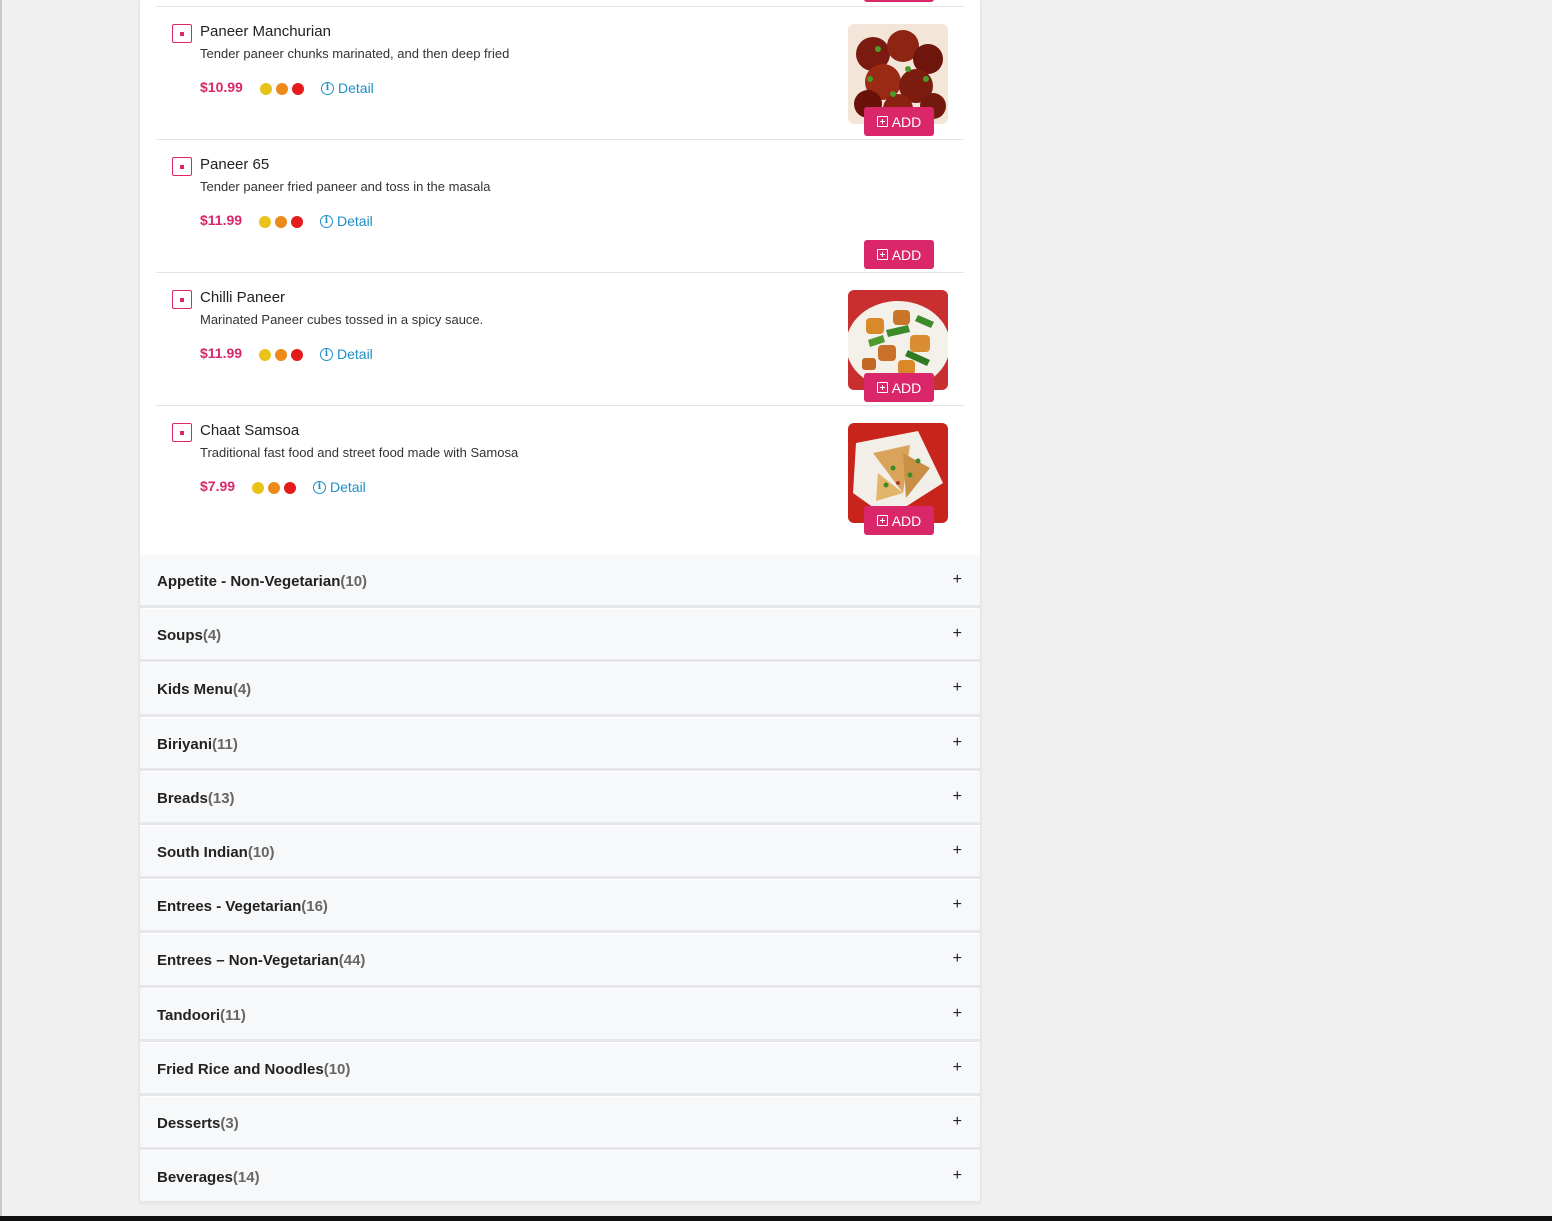 The height and width of the screenshot is (1221, 1552). I want to click on category-name: Soups, so click(180, 636).